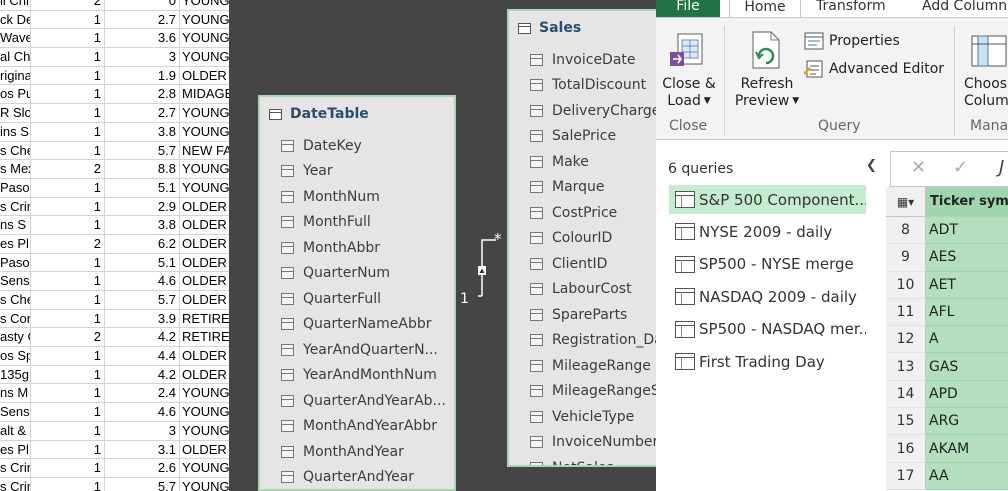  I want to click on cancel-icon: ✕, so click(918, 167).